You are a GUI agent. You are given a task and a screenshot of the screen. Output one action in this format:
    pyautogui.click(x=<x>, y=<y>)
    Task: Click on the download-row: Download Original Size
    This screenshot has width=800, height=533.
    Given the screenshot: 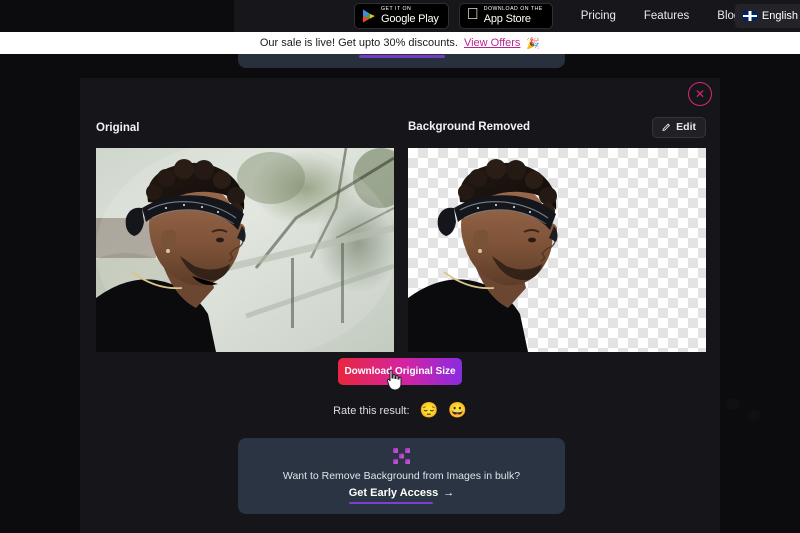 What is the action you would take?
    pyautogui.click(x=400, y=374)
    